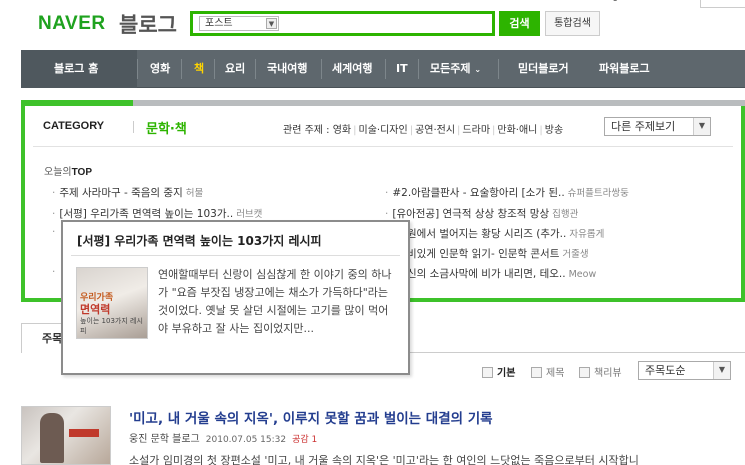 The image size is (745, 465). What do you see at coordinates (519, 23) in the screenshot?
I see `search-button: 검색` at bounding box center [519, 23].